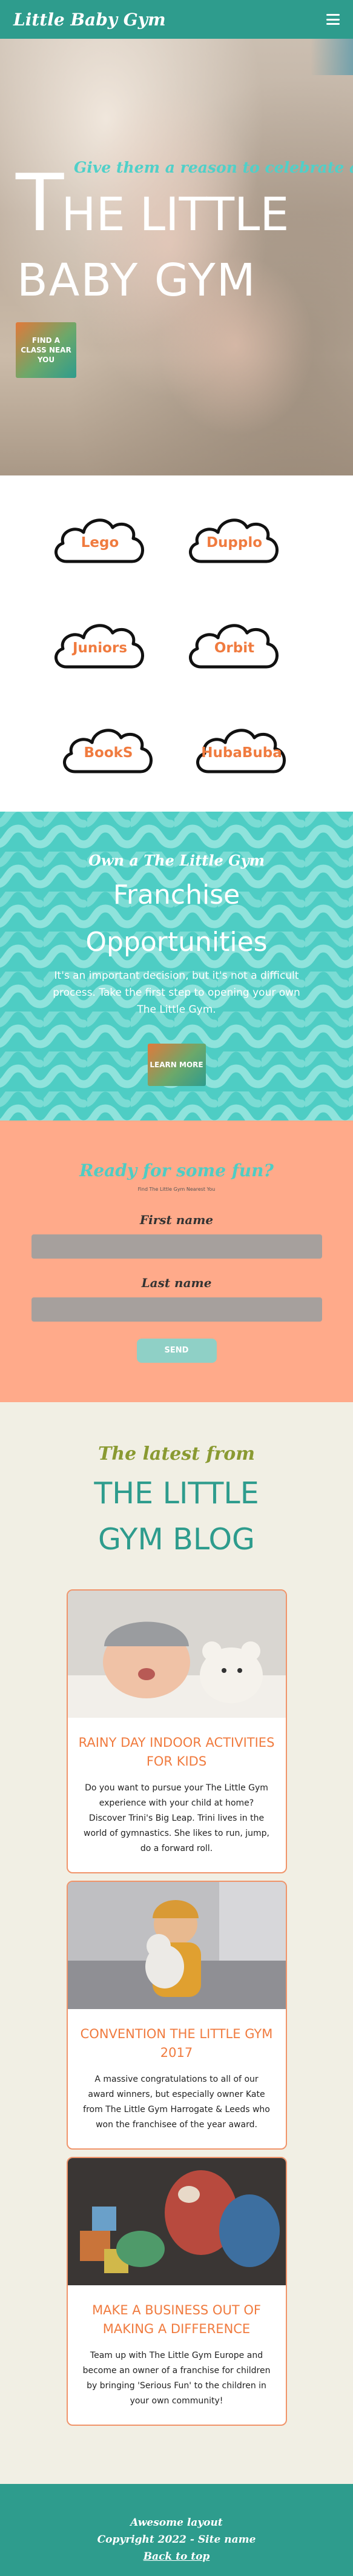 The width and height of the screenshot is (353, 2576). I want to click on class-cloud-books: BookS, so click(108, 746).